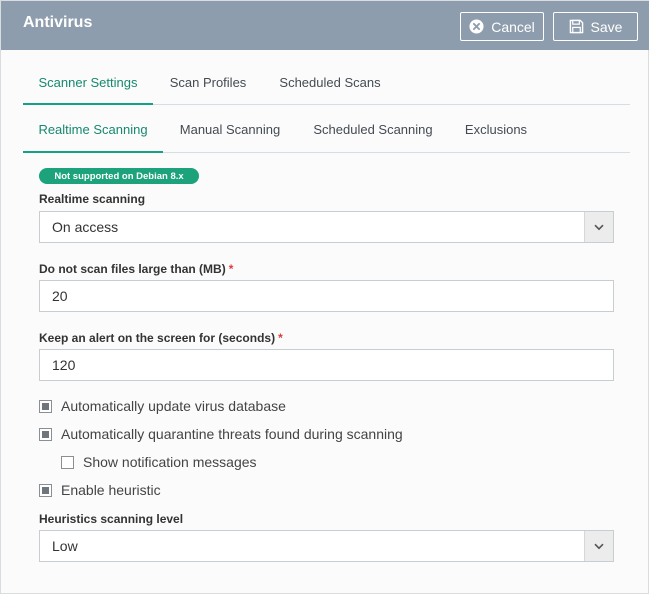  I want to click on tab-label: Manual Scanning, so click(230, 129).